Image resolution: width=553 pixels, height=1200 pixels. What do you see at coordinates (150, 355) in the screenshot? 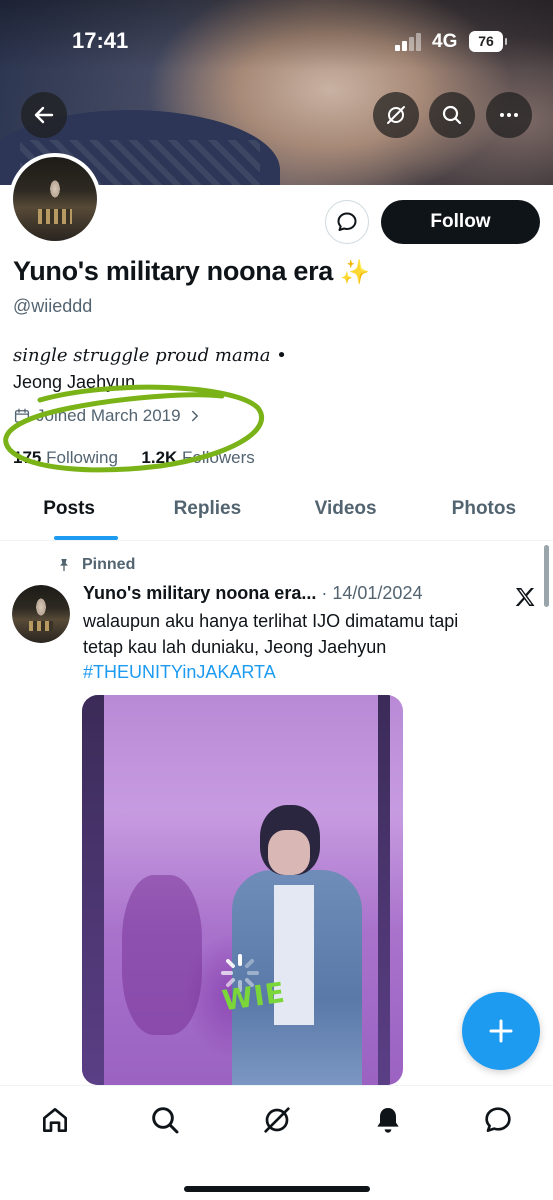
I see `bio-line-1: single struggle proud mama •` at bounding box center [150, 355].